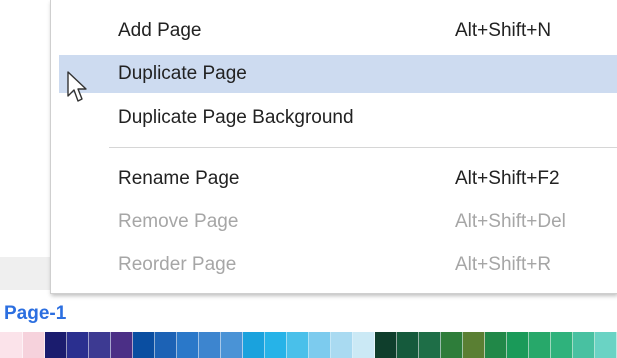 The image size is (617, 358). I want to click on page-tab-label: Page-1, so click(35, 314).